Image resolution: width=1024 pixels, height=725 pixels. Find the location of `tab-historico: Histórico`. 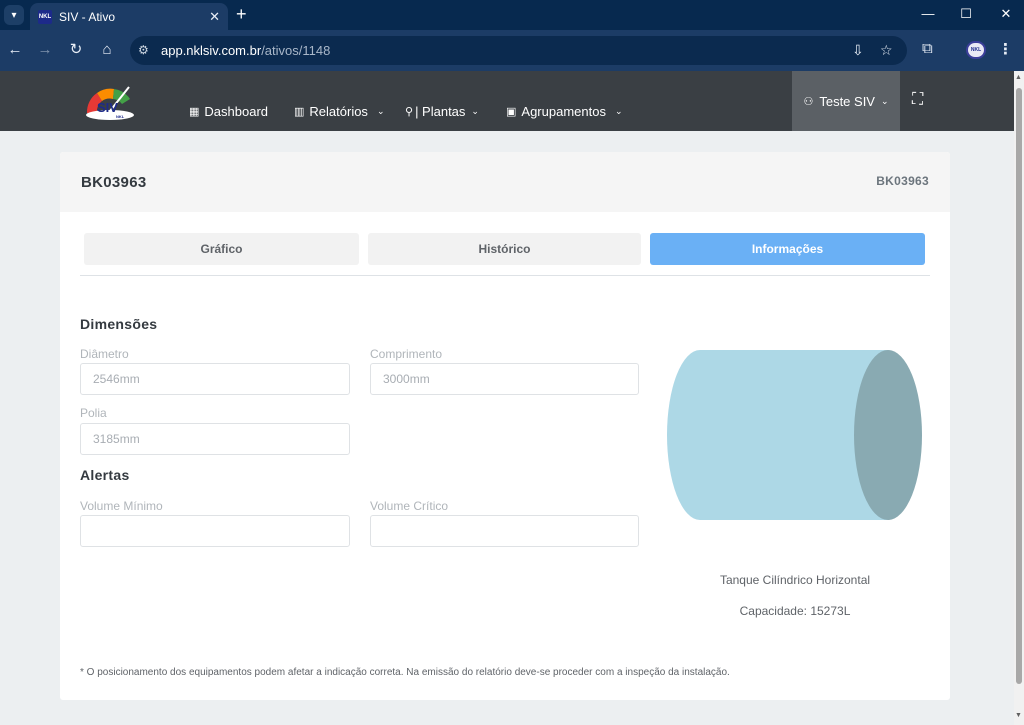

tab-historico: Histórico is located at coordinates (504, 249).